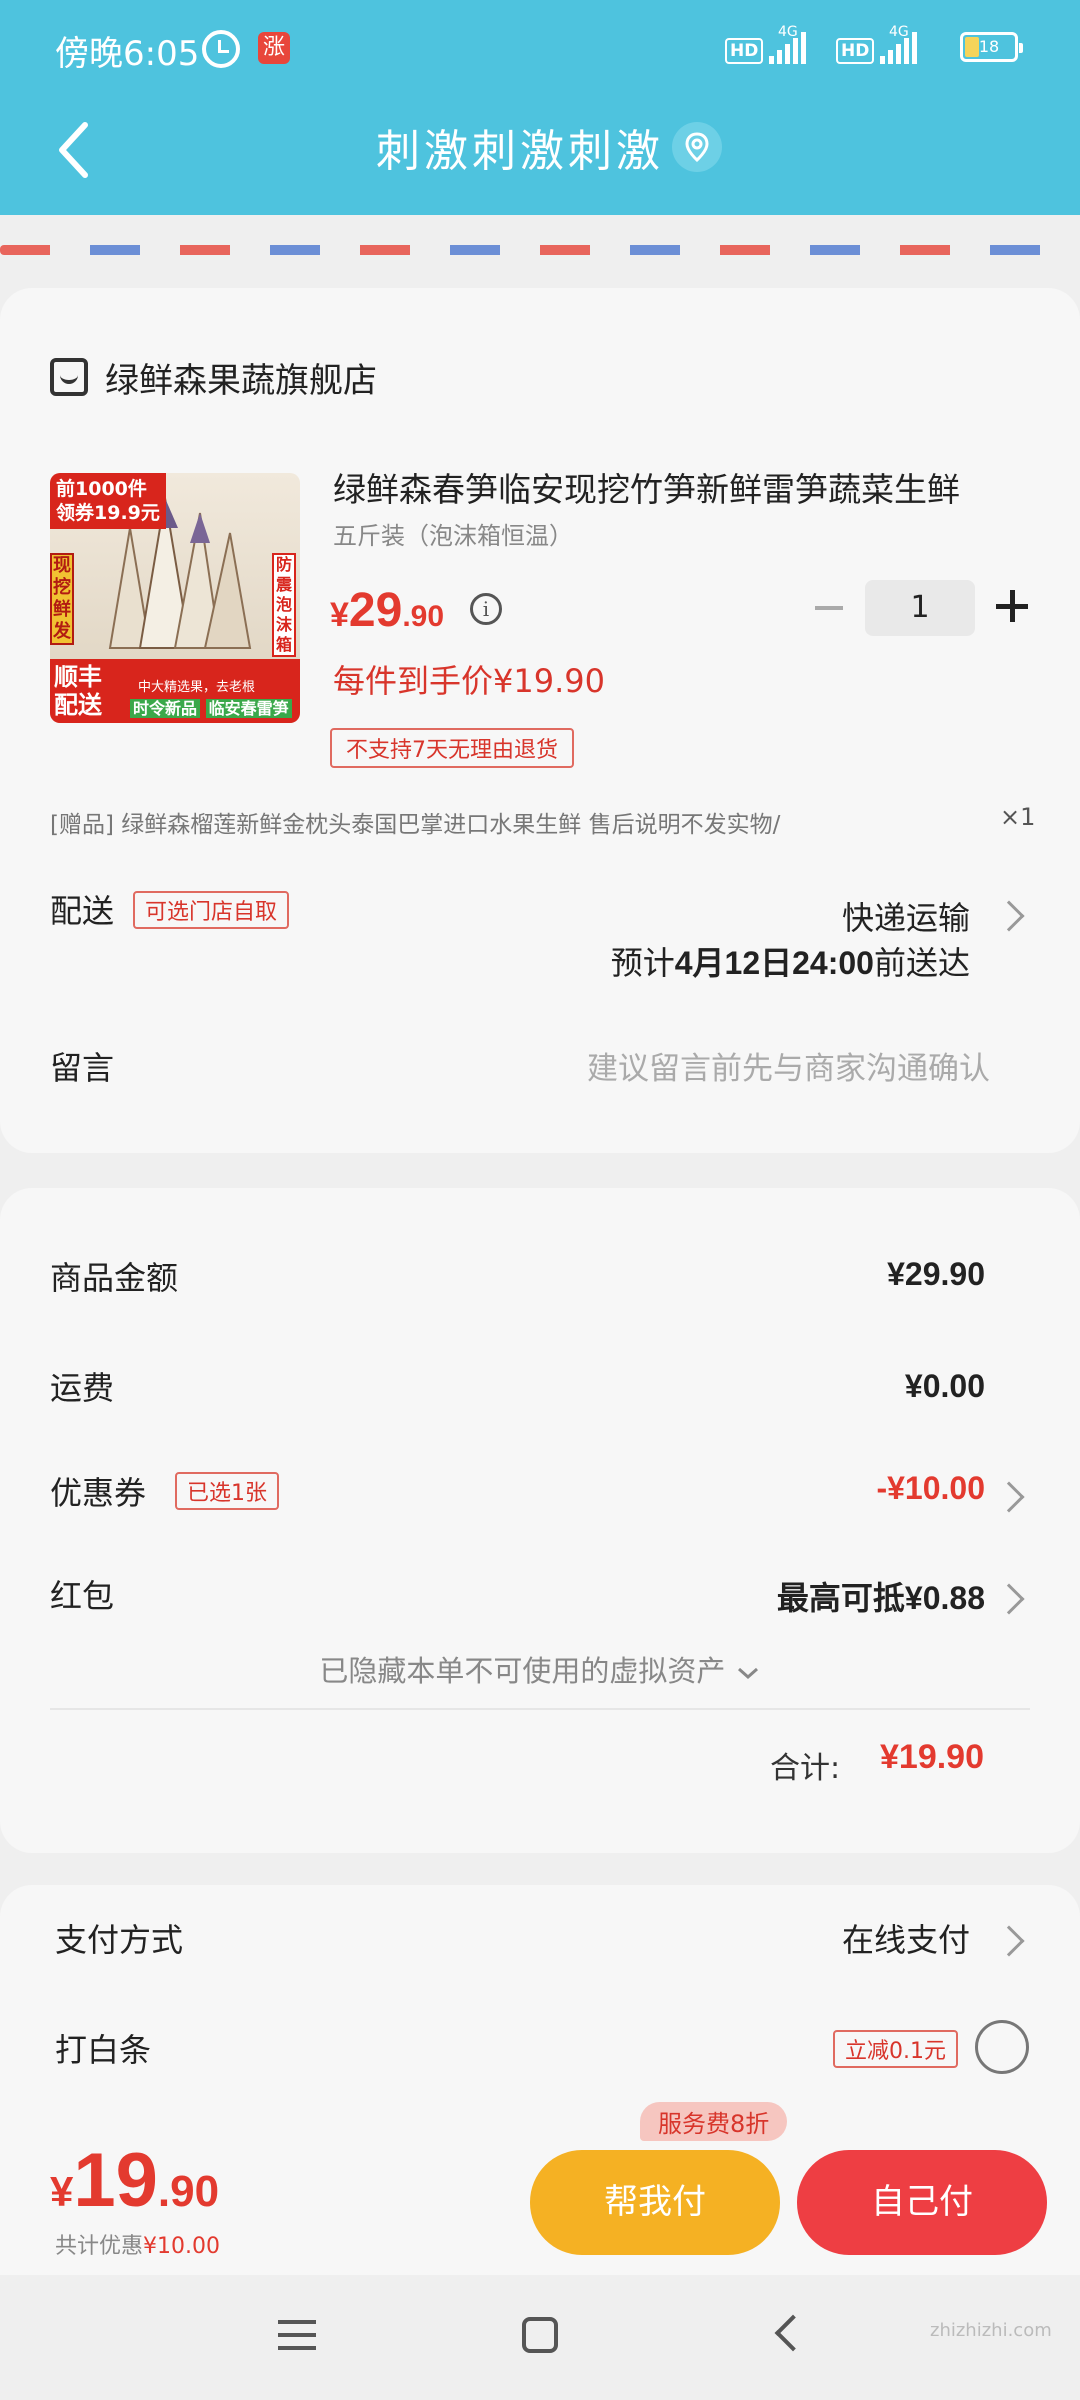 Image resolution: width=1080 pixels, height=2400 pixels. Describe the element at coordinates (899, 32) in the screenshot. I see `signal-type-2: 4G` at that location.